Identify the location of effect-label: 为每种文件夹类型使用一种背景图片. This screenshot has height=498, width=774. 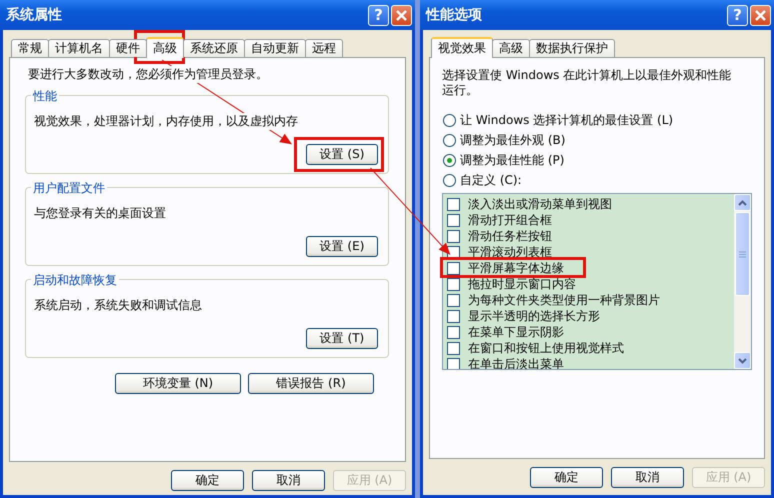
(564, 300).